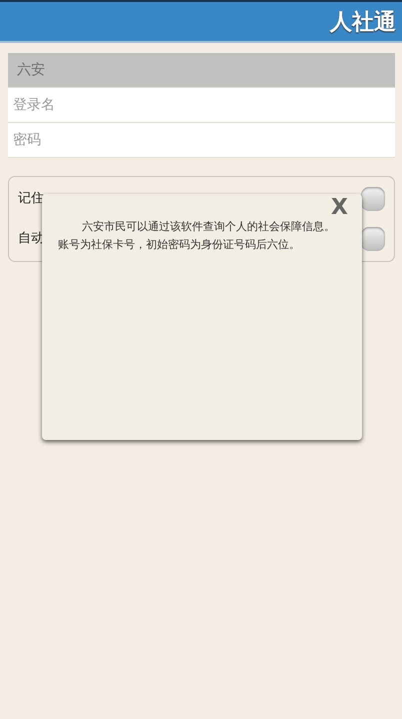 This screenshot has height=719, width=402. What do you see at coordinates (339, 208) in the screenshot?
I see `close-button: X` at bounding box center [339, 208].